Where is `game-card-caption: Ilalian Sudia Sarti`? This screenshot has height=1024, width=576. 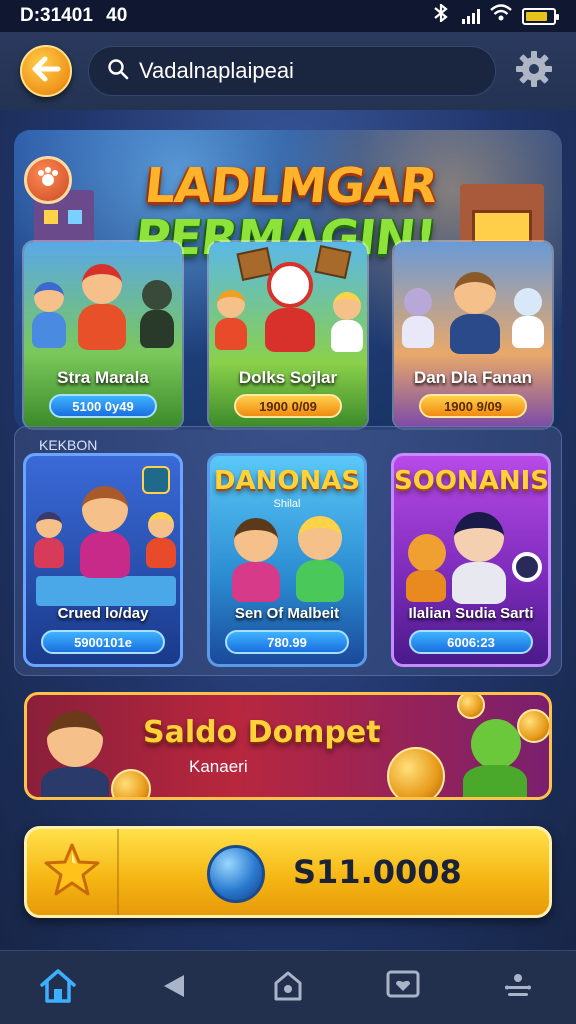 game-card-caption: Ilalian Sudia Sarti is located at coordinates (471, 613).